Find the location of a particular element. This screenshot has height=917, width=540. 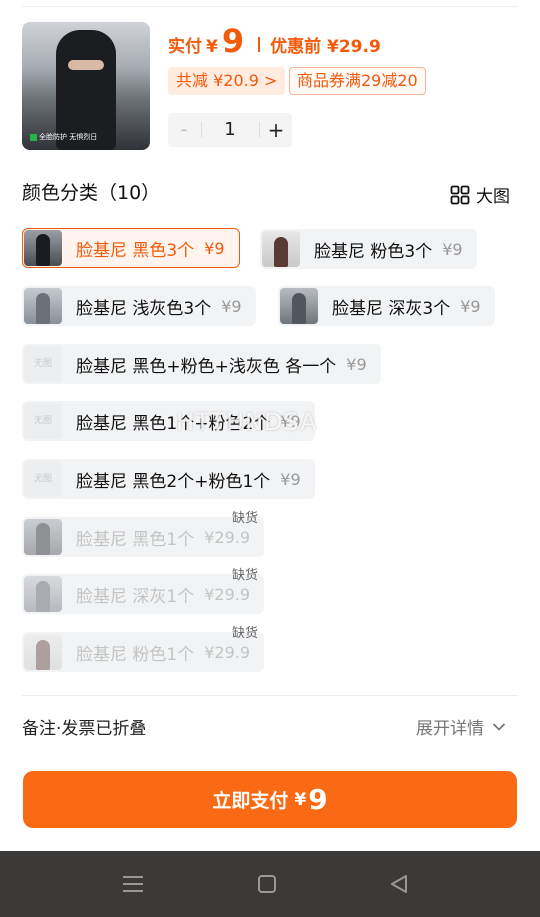

back-icon is located at coordinates (399, 884).